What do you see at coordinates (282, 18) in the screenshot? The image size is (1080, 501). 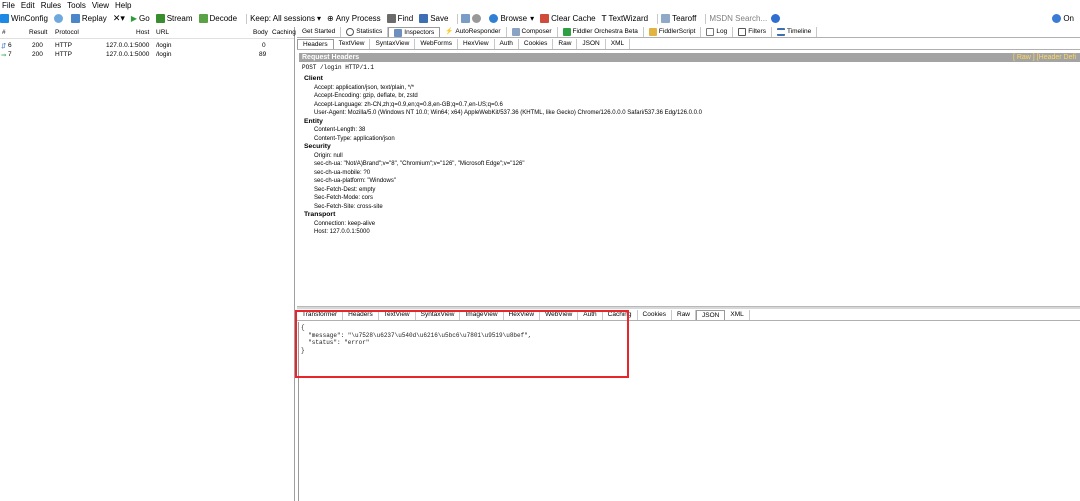 I see `keep-sessions-dropdown: Keep: All sessions ▾` at bounding box center [282, 18].